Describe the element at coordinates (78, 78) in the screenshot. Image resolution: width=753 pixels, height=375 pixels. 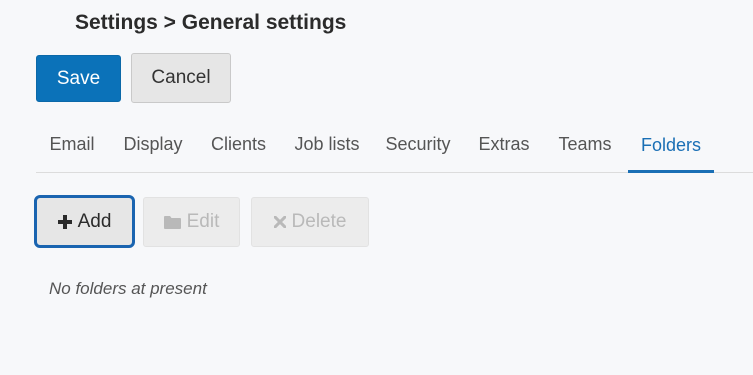
I see `save-button: Save` at that location.